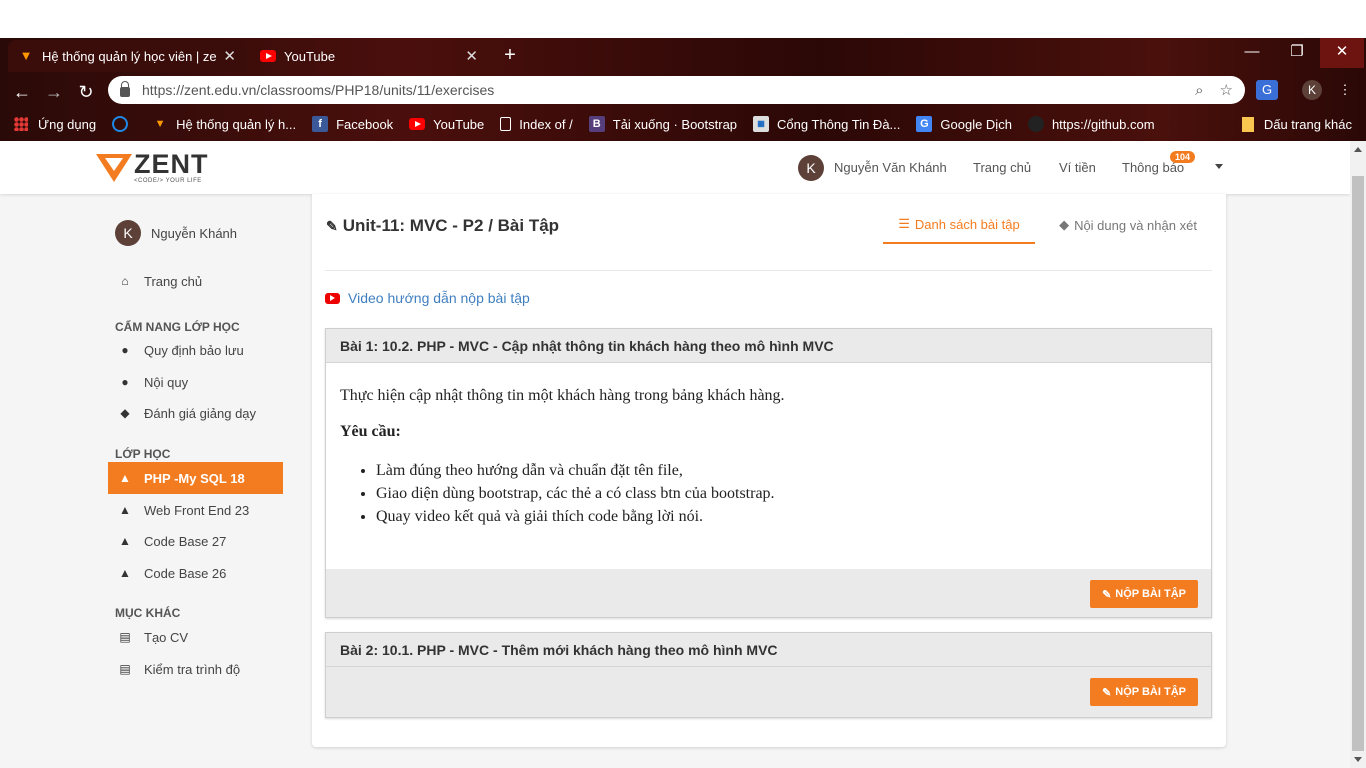 This screenshot has height=768, width=1366. I want to click on sidebar-item-php-mysql-18: ▲ PHP -My SQL 18, so click(195, 478).